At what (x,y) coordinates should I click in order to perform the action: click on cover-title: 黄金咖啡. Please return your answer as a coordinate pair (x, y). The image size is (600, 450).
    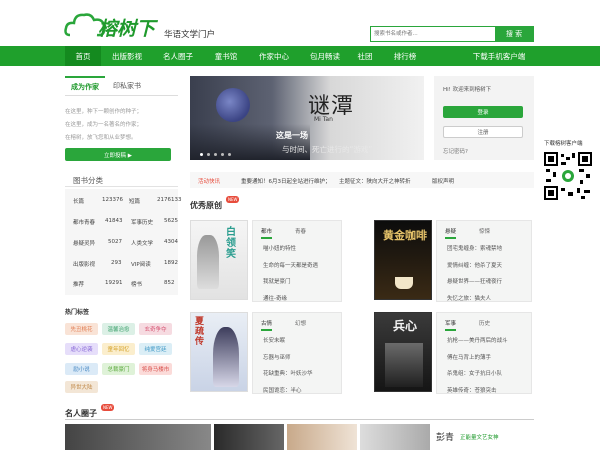
    Looking at the image, I should click on (405, 235).